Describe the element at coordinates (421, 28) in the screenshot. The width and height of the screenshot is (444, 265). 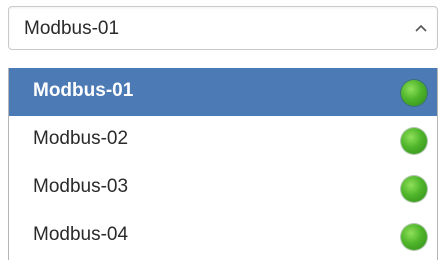
I see `chevron-up-icon` at that location.